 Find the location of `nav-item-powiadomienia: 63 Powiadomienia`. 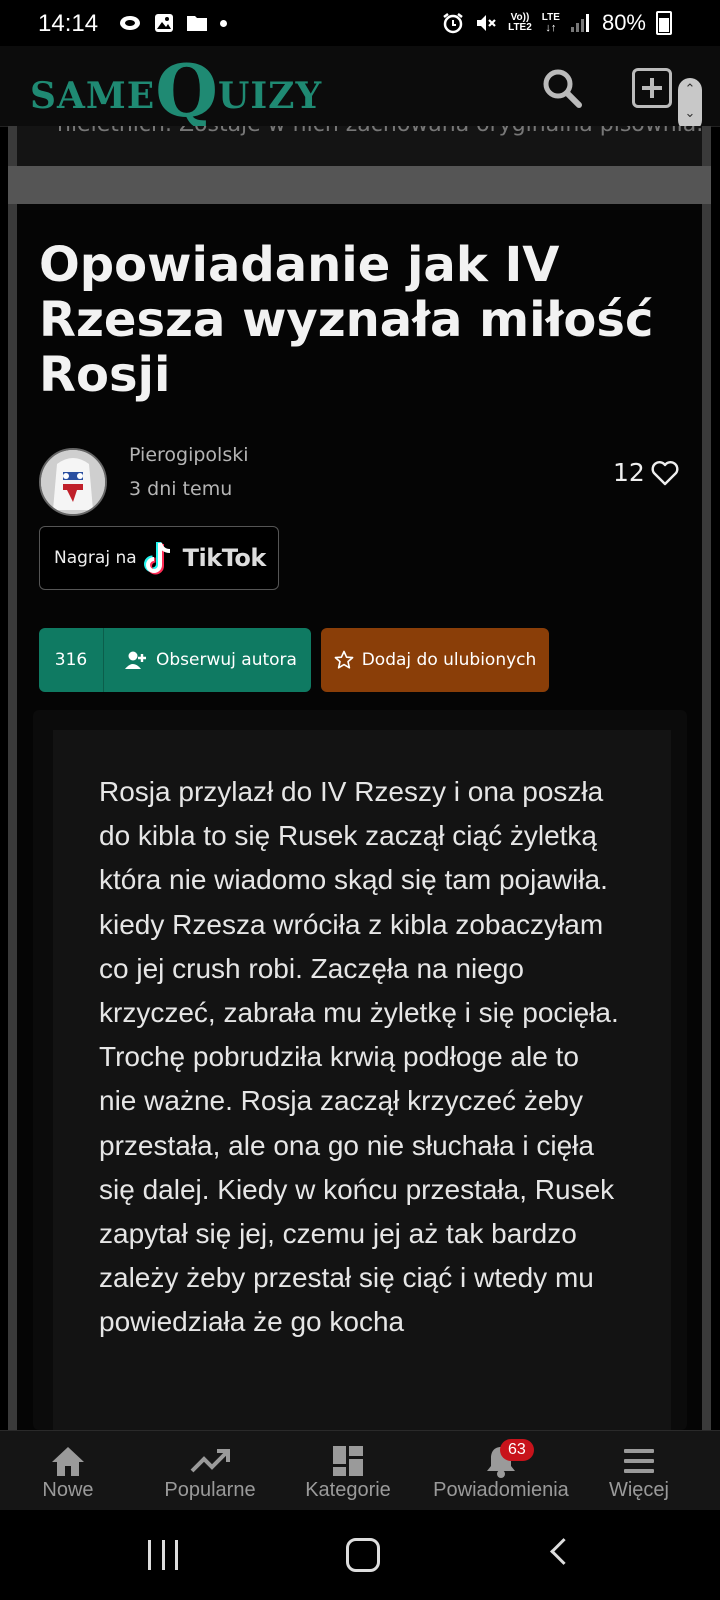

nav-item-powiadomienia: 63 Powiadomienia is located at coordinates (501, 1473).